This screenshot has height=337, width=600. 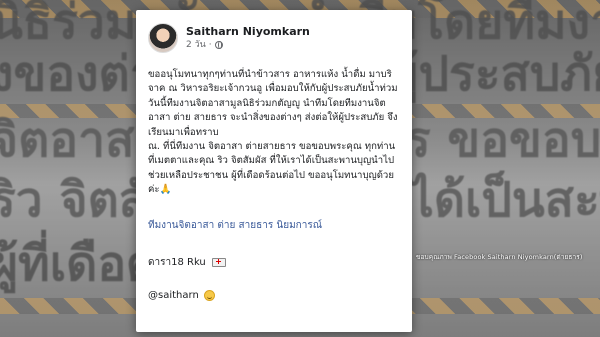 What do you see at coordinates (173, 295) in the screenshot?
I see `handle-text: @saitharn` at bounding box center [173, 295].